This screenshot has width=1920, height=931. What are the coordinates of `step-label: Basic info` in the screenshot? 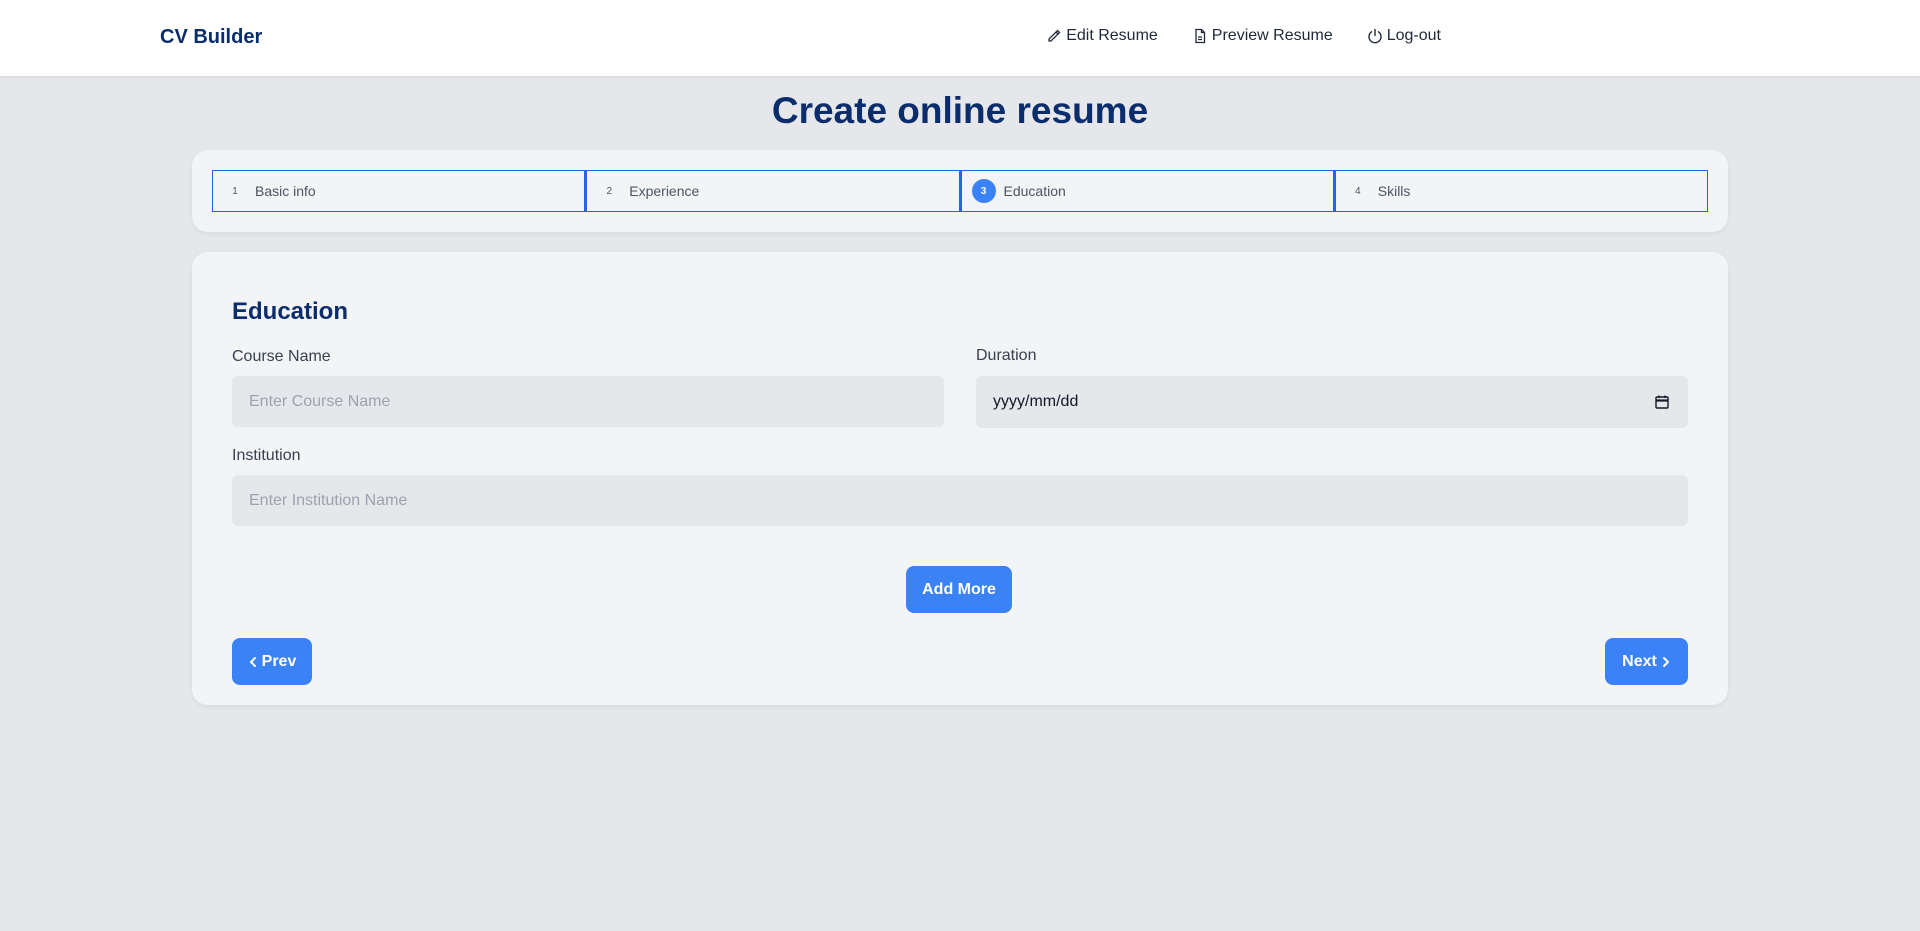 It's located at (285, 191).